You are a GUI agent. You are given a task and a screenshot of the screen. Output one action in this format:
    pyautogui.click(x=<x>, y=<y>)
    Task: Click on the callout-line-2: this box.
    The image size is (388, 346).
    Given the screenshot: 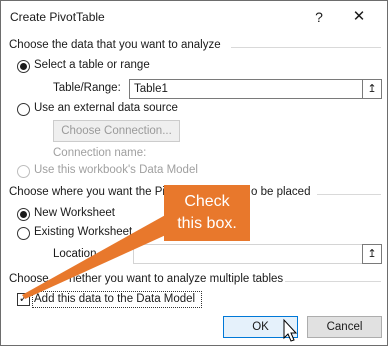 What is the action you would take?
    pyautogui.click(x=207, y=223)
    